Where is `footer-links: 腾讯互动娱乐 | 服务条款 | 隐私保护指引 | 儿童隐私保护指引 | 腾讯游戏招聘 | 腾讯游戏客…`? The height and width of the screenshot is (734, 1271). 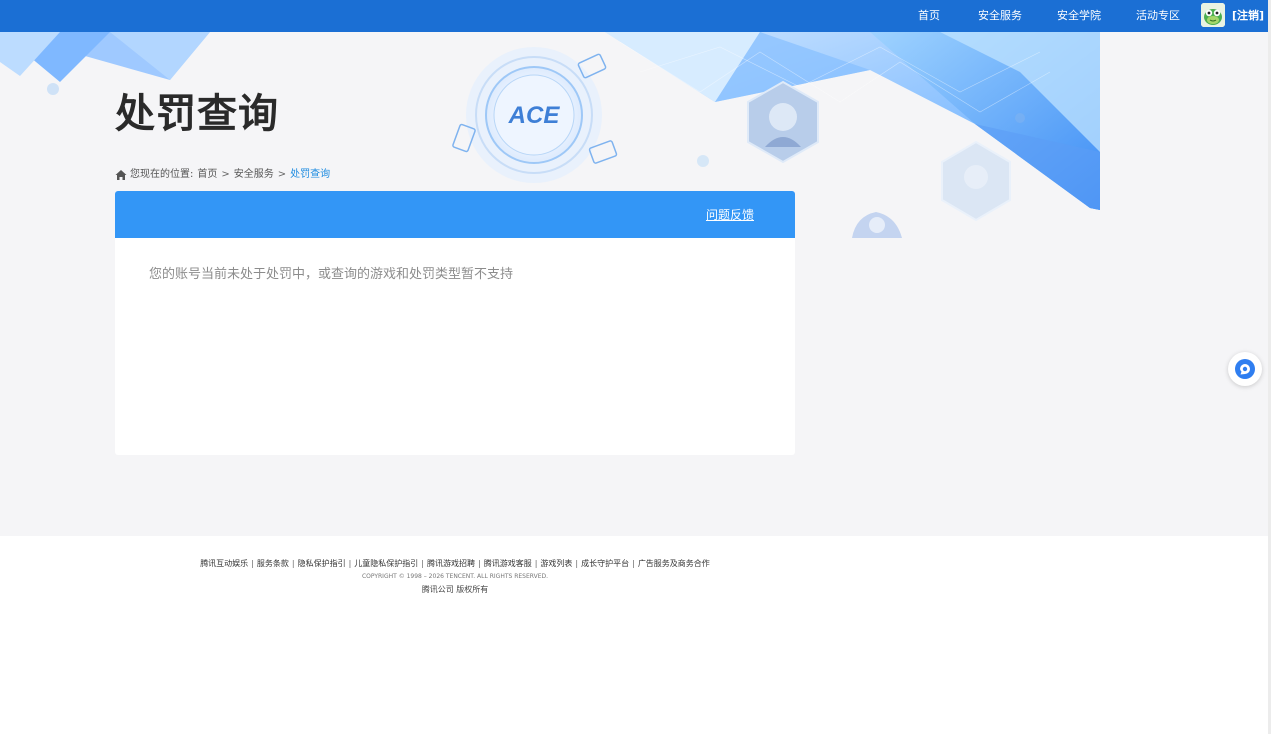
footer-links: 腾讯互动娱乐 | 服务条款 | 隐私保护指引 | 儿童隐私保护指引 | 腾讯游戏招聘 | 腾讯游戏客… is located at coordinates (455, 564).